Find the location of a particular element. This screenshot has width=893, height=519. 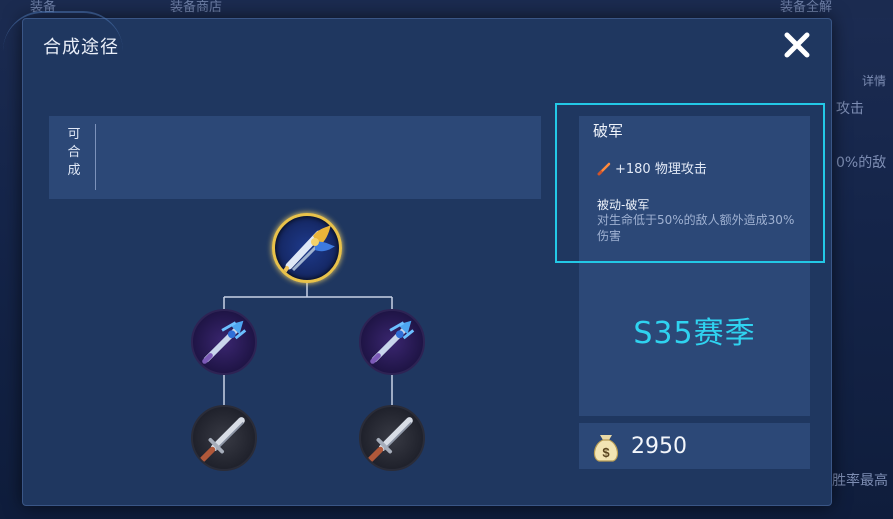

craftable-char: 成 is located at coordinates (74, 170).